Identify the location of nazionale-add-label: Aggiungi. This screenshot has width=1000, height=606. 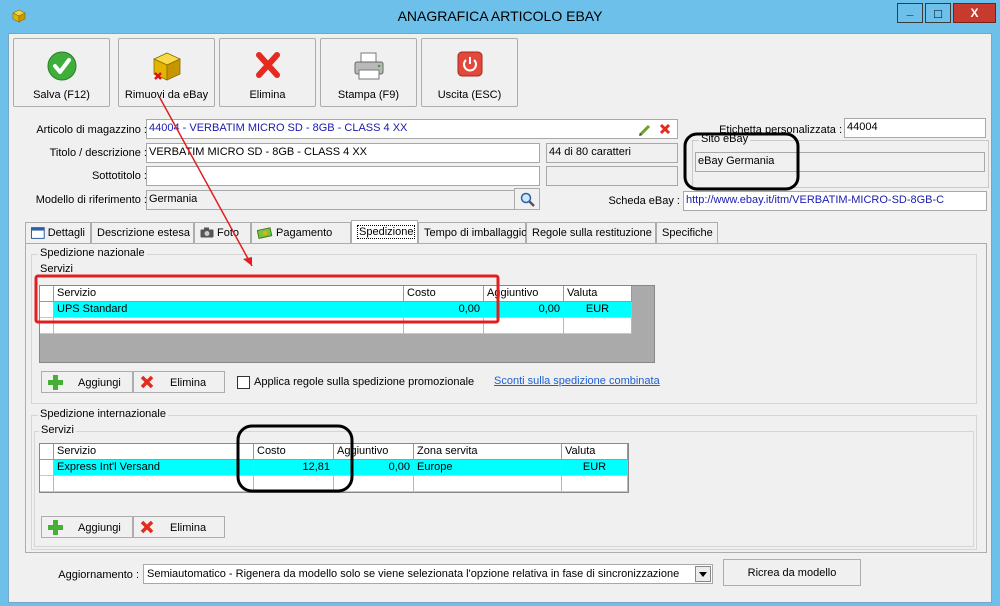
(99, 383).